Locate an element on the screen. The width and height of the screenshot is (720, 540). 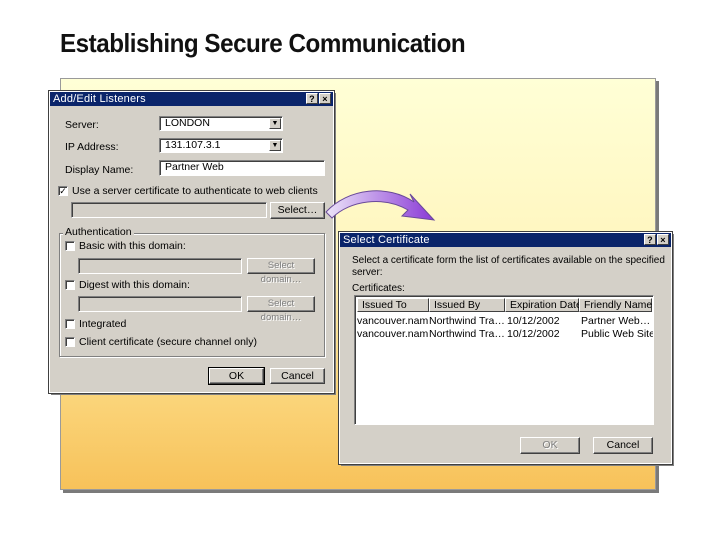
client-cert-label: Client certificate (secure channel only) is located at coordinates (168, 342).